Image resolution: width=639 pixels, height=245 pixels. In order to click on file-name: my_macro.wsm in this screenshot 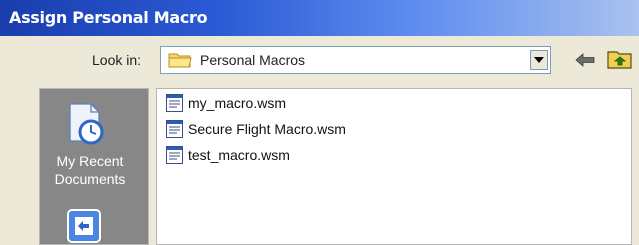, I will do `click(237, 103)`.